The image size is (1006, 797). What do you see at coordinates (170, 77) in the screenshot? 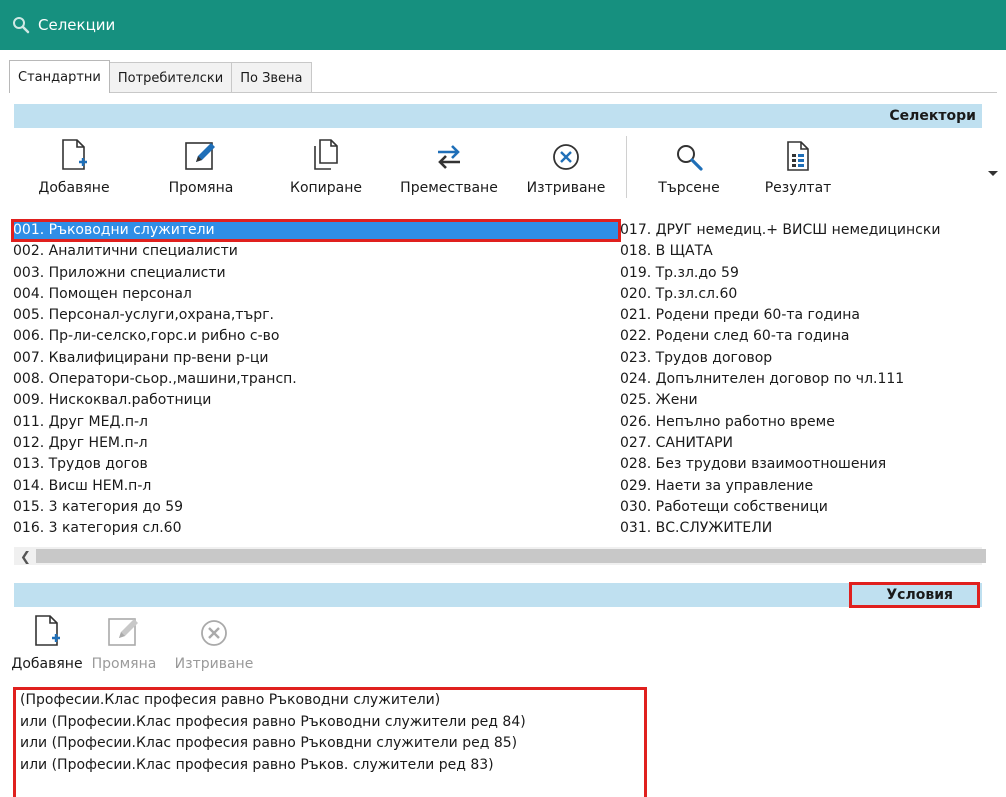
I see `tab-user: Потребителски` at bounding box center [170, 77].